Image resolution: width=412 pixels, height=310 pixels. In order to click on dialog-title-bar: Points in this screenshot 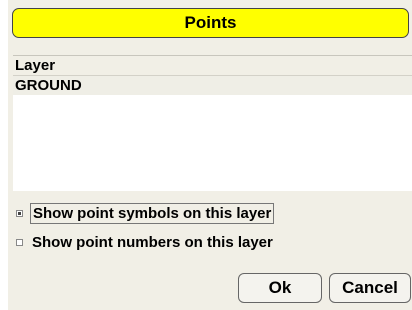, I will do `click(210, 23)`.